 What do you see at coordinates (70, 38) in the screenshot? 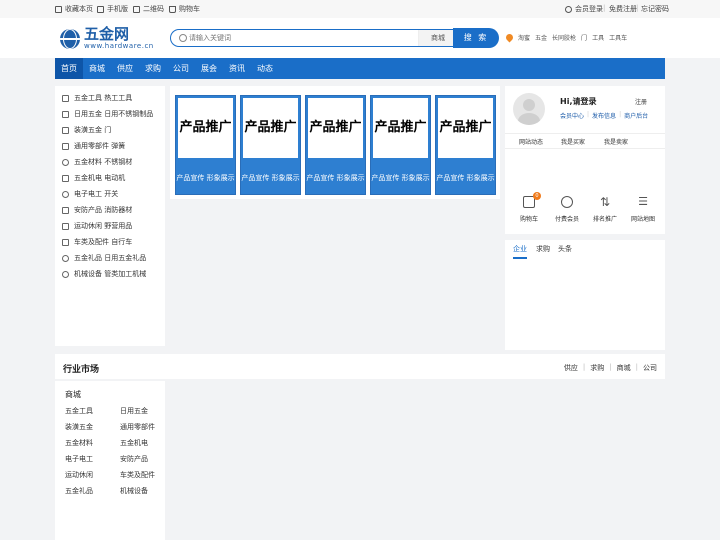
I see `globe-icon` at bounding box center [70, 38].